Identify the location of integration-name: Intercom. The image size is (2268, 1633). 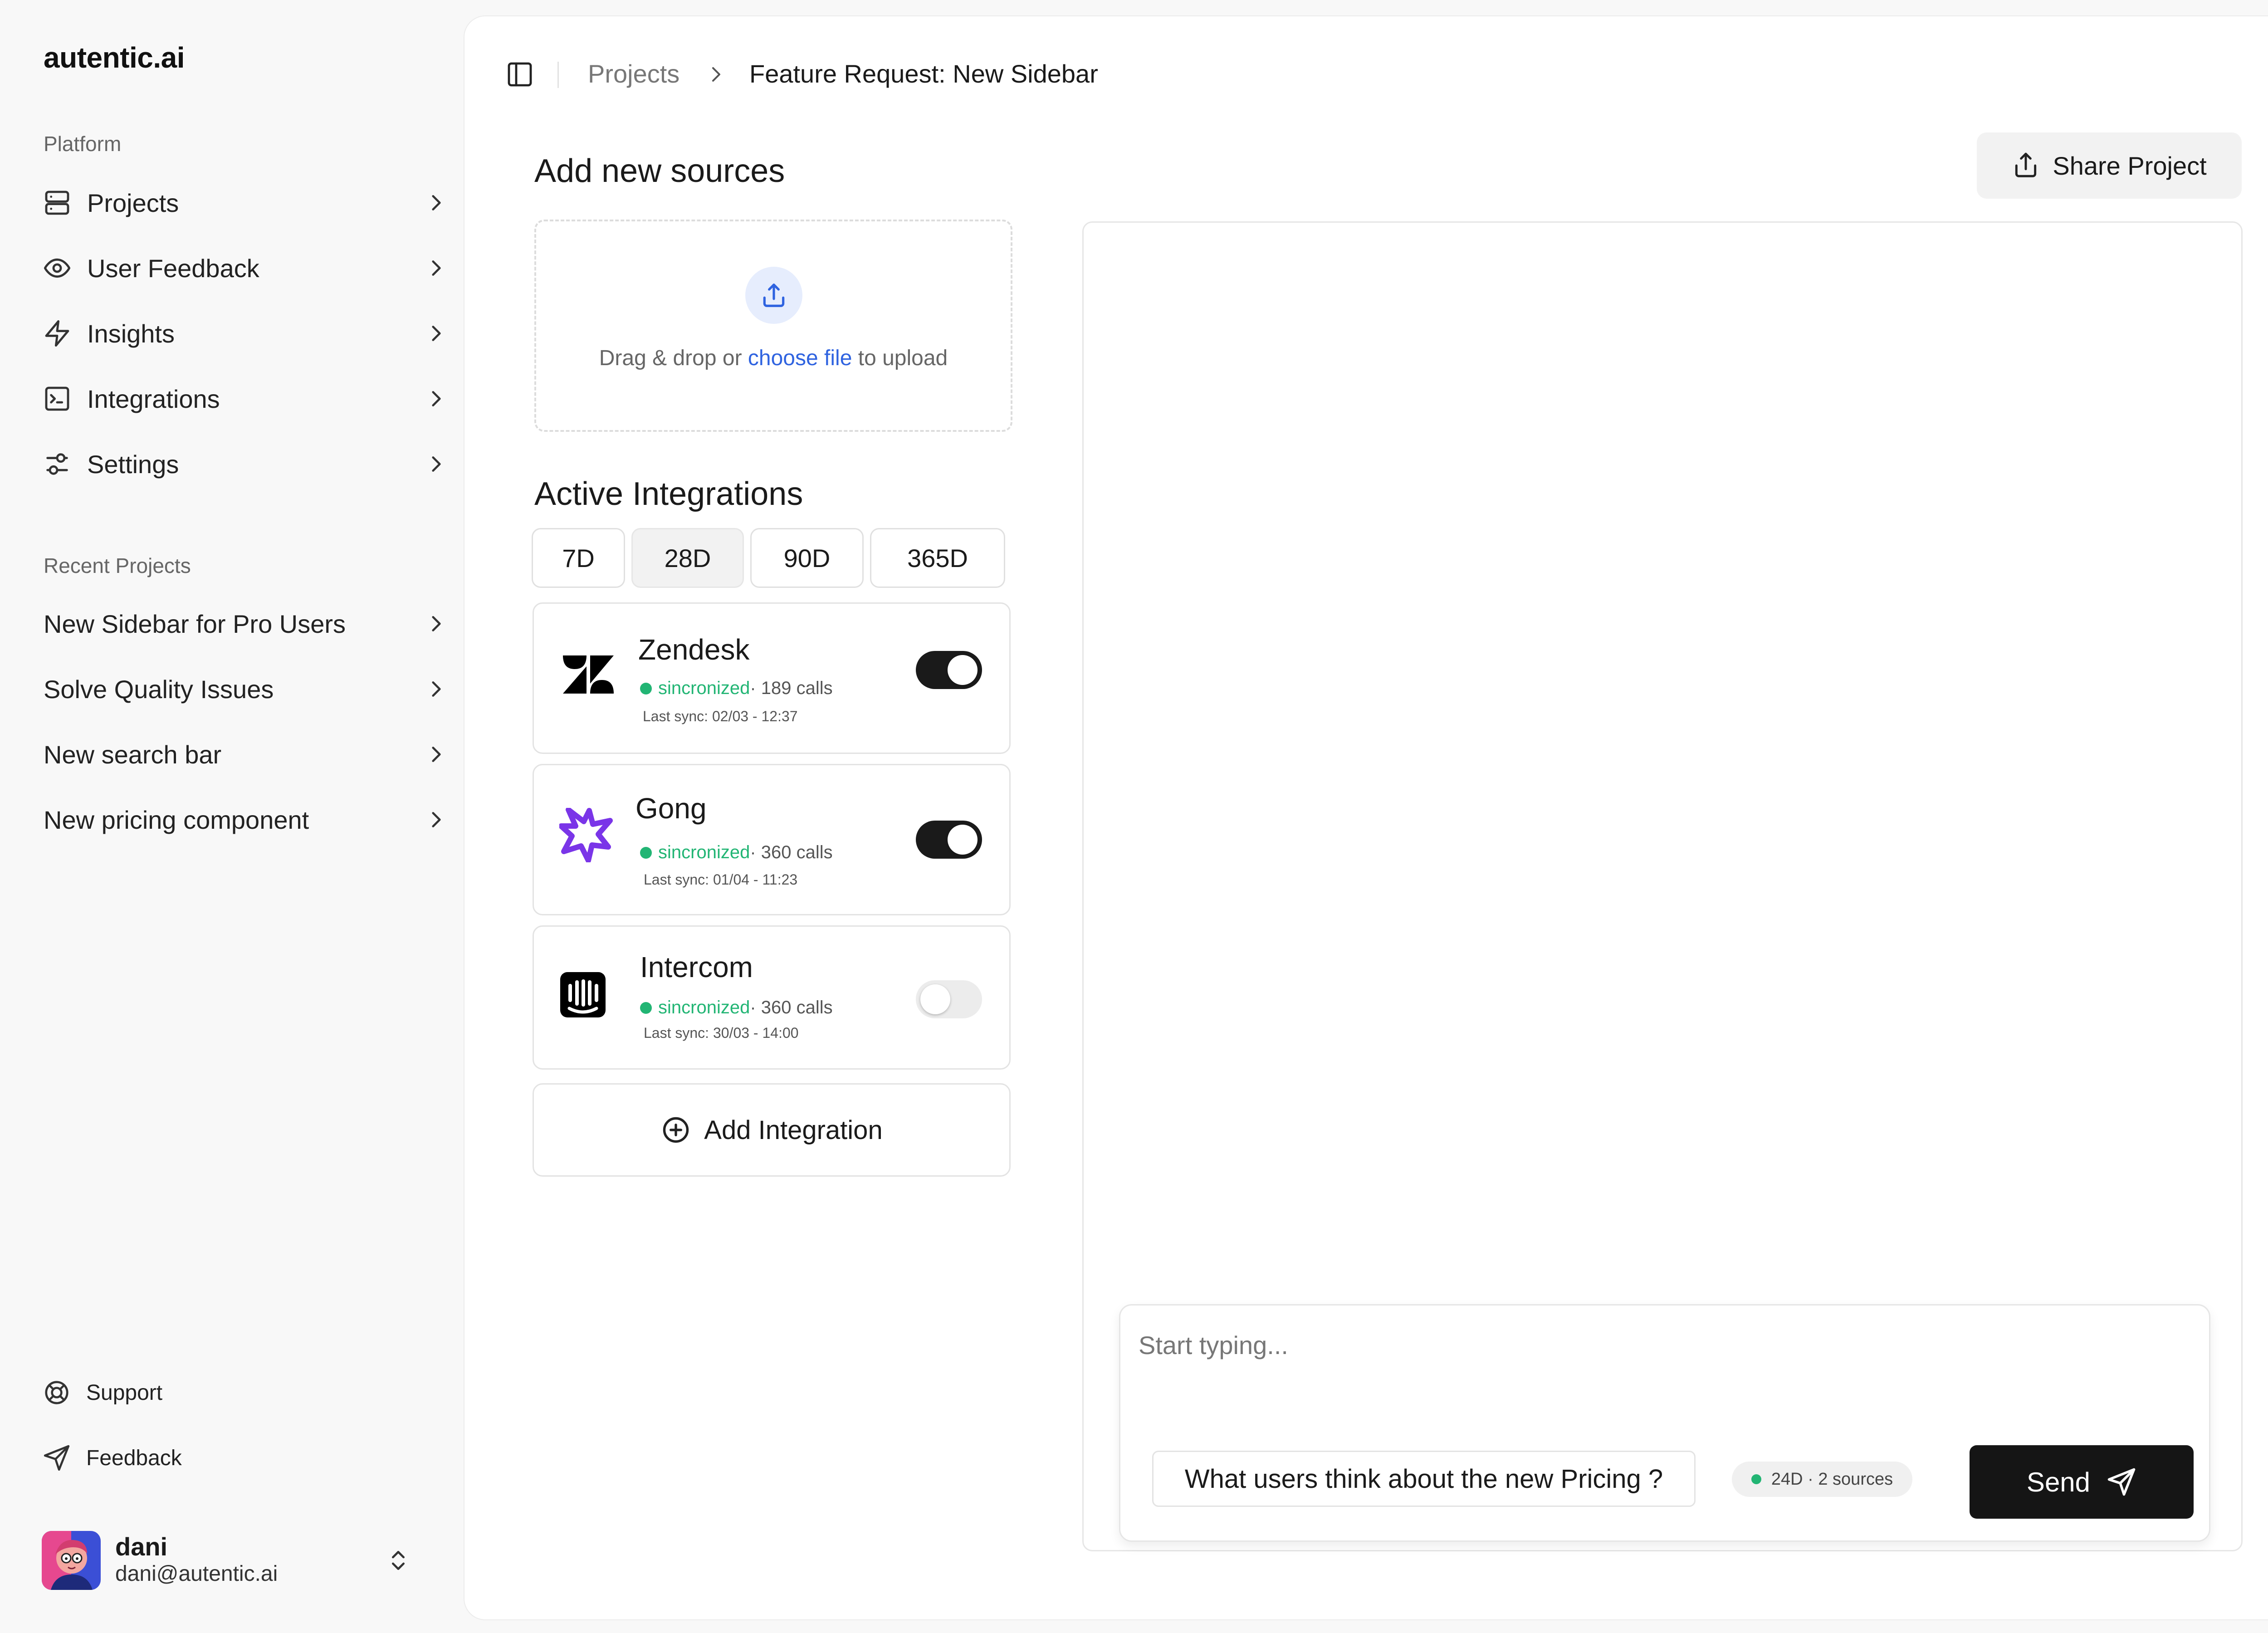
(697, 967).